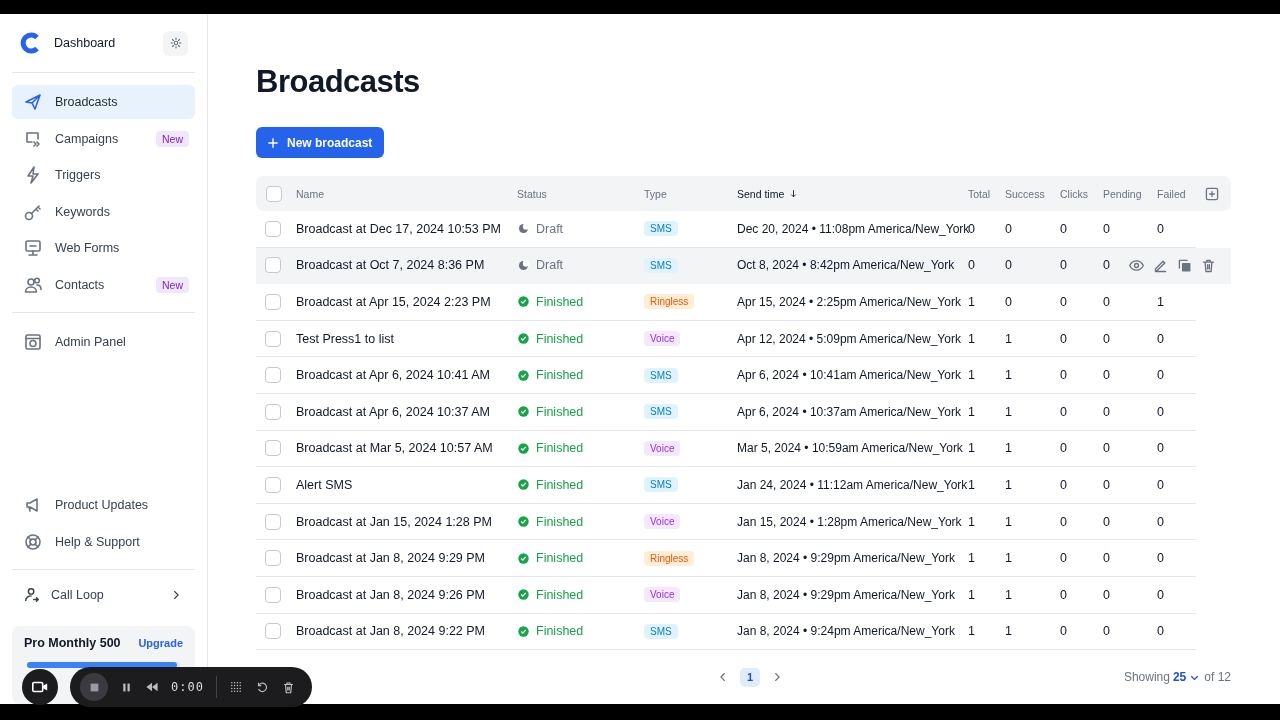 The height and width of the screenshot is (720, 1280). What do you see at coordinates (726, 375) in the screenshot?
I see `table-row: Broadcast at Apr 6, 2024 10:41 AM Finished SMS Apr 6, 2024 • 10:41am America/New_York 1 1 0 0 0` at bounding box center [726, 375].